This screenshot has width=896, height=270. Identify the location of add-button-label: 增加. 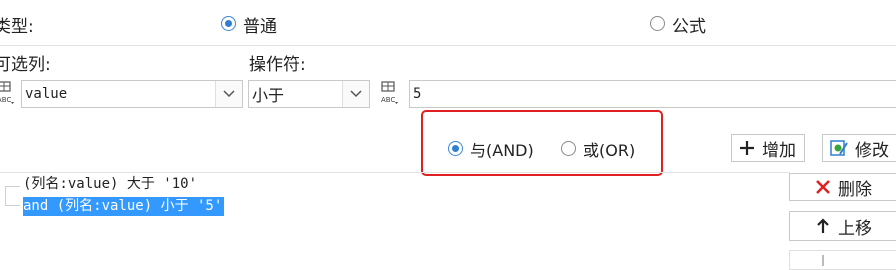
(779, 150).